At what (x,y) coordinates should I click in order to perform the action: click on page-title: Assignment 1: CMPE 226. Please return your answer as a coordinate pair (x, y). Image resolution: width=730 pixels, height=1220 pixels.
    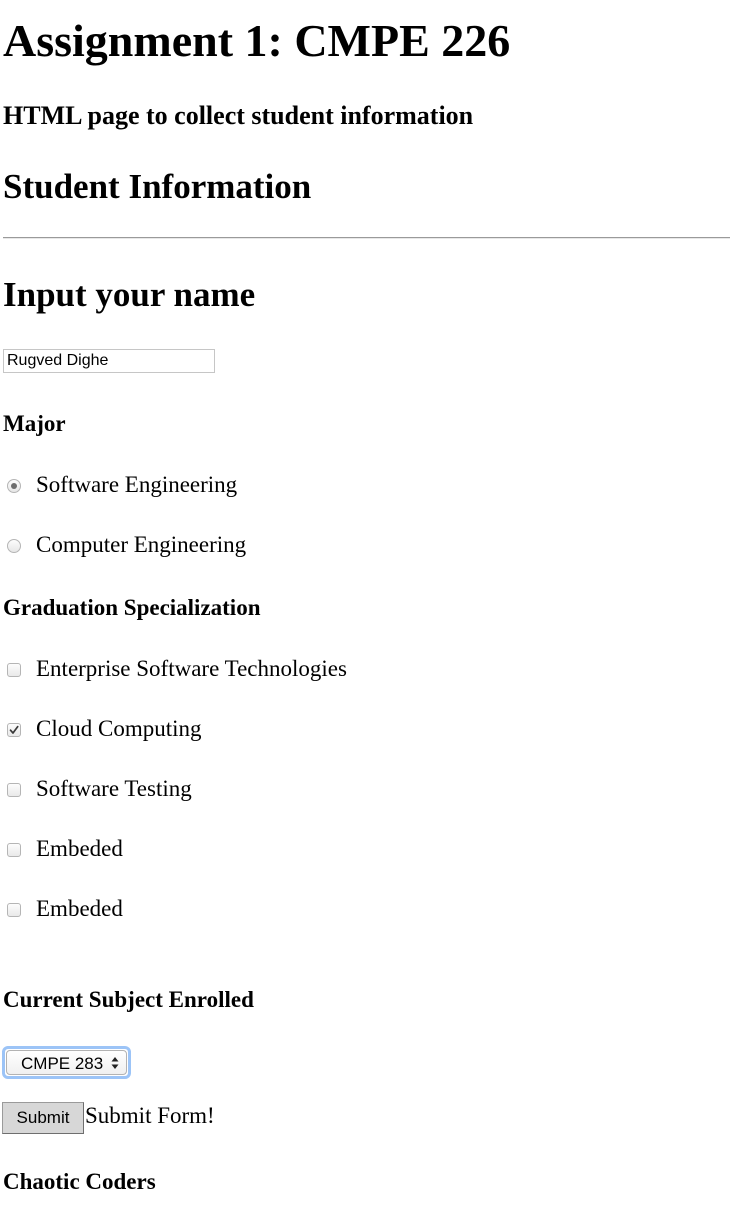
    Looking at the image, I should click on (257, 40).